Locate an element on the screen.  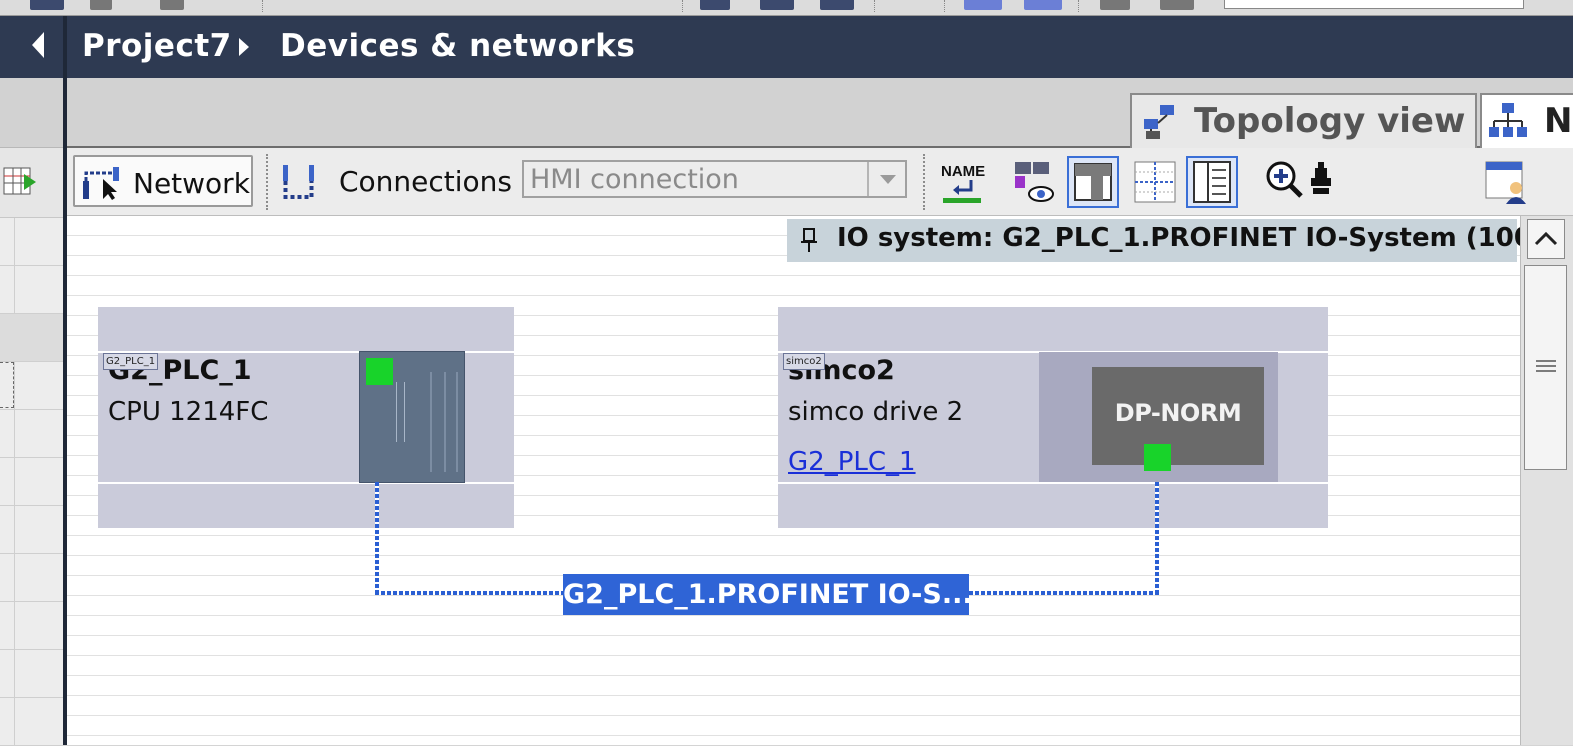
page-break-icon is located at coordinates (1093, 182).